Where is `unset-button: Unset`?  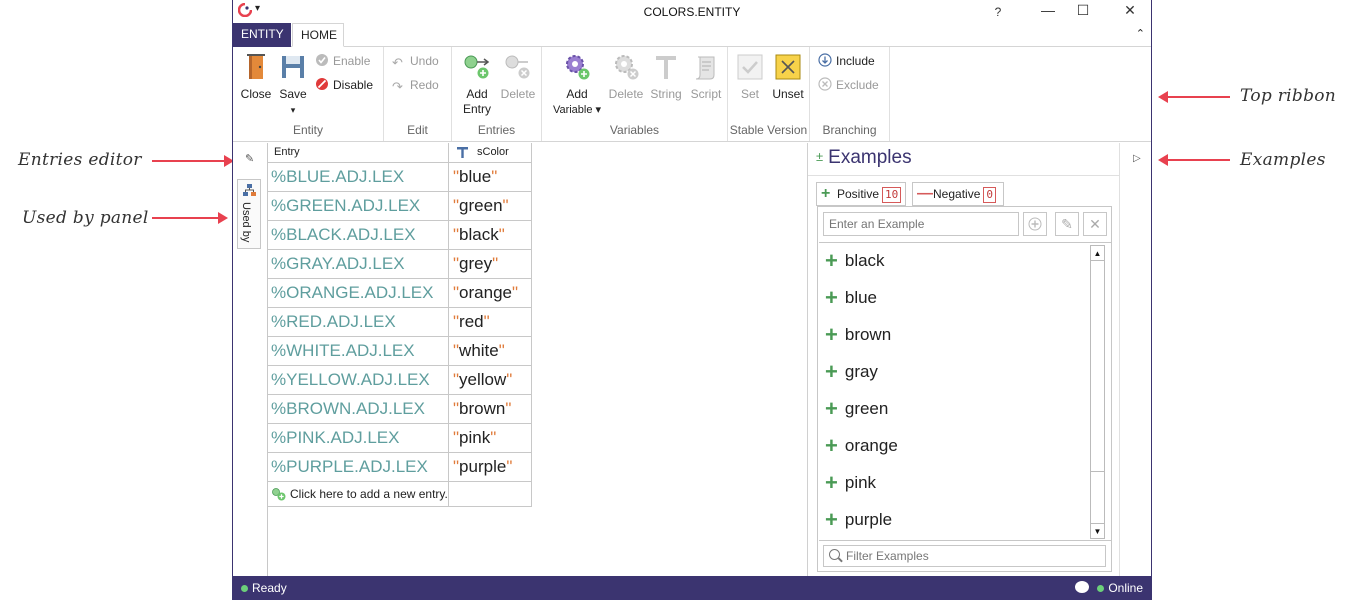
unset-button: Unset is located at coordinates (788, 76).